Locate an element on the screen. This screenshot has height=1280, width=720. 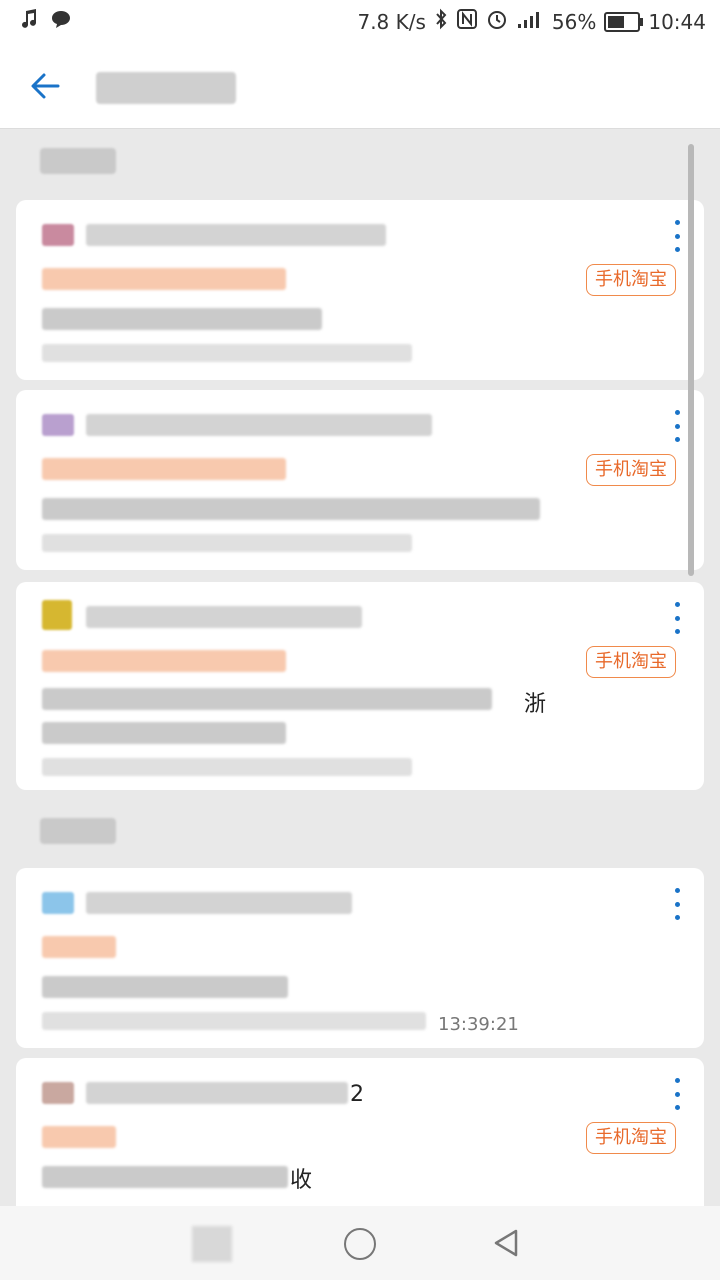
sender-suffix: 2 is located at coordinates (357, 1094).